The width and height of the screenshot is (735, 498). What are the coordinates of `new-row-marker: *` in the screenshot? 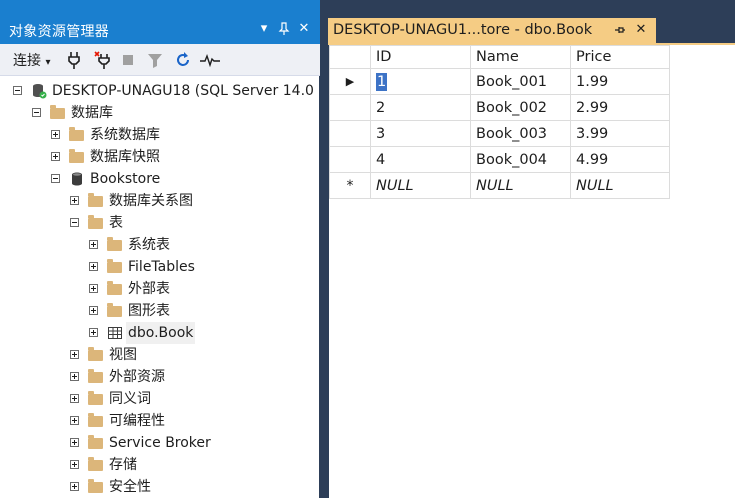 It's located at (350, 185).